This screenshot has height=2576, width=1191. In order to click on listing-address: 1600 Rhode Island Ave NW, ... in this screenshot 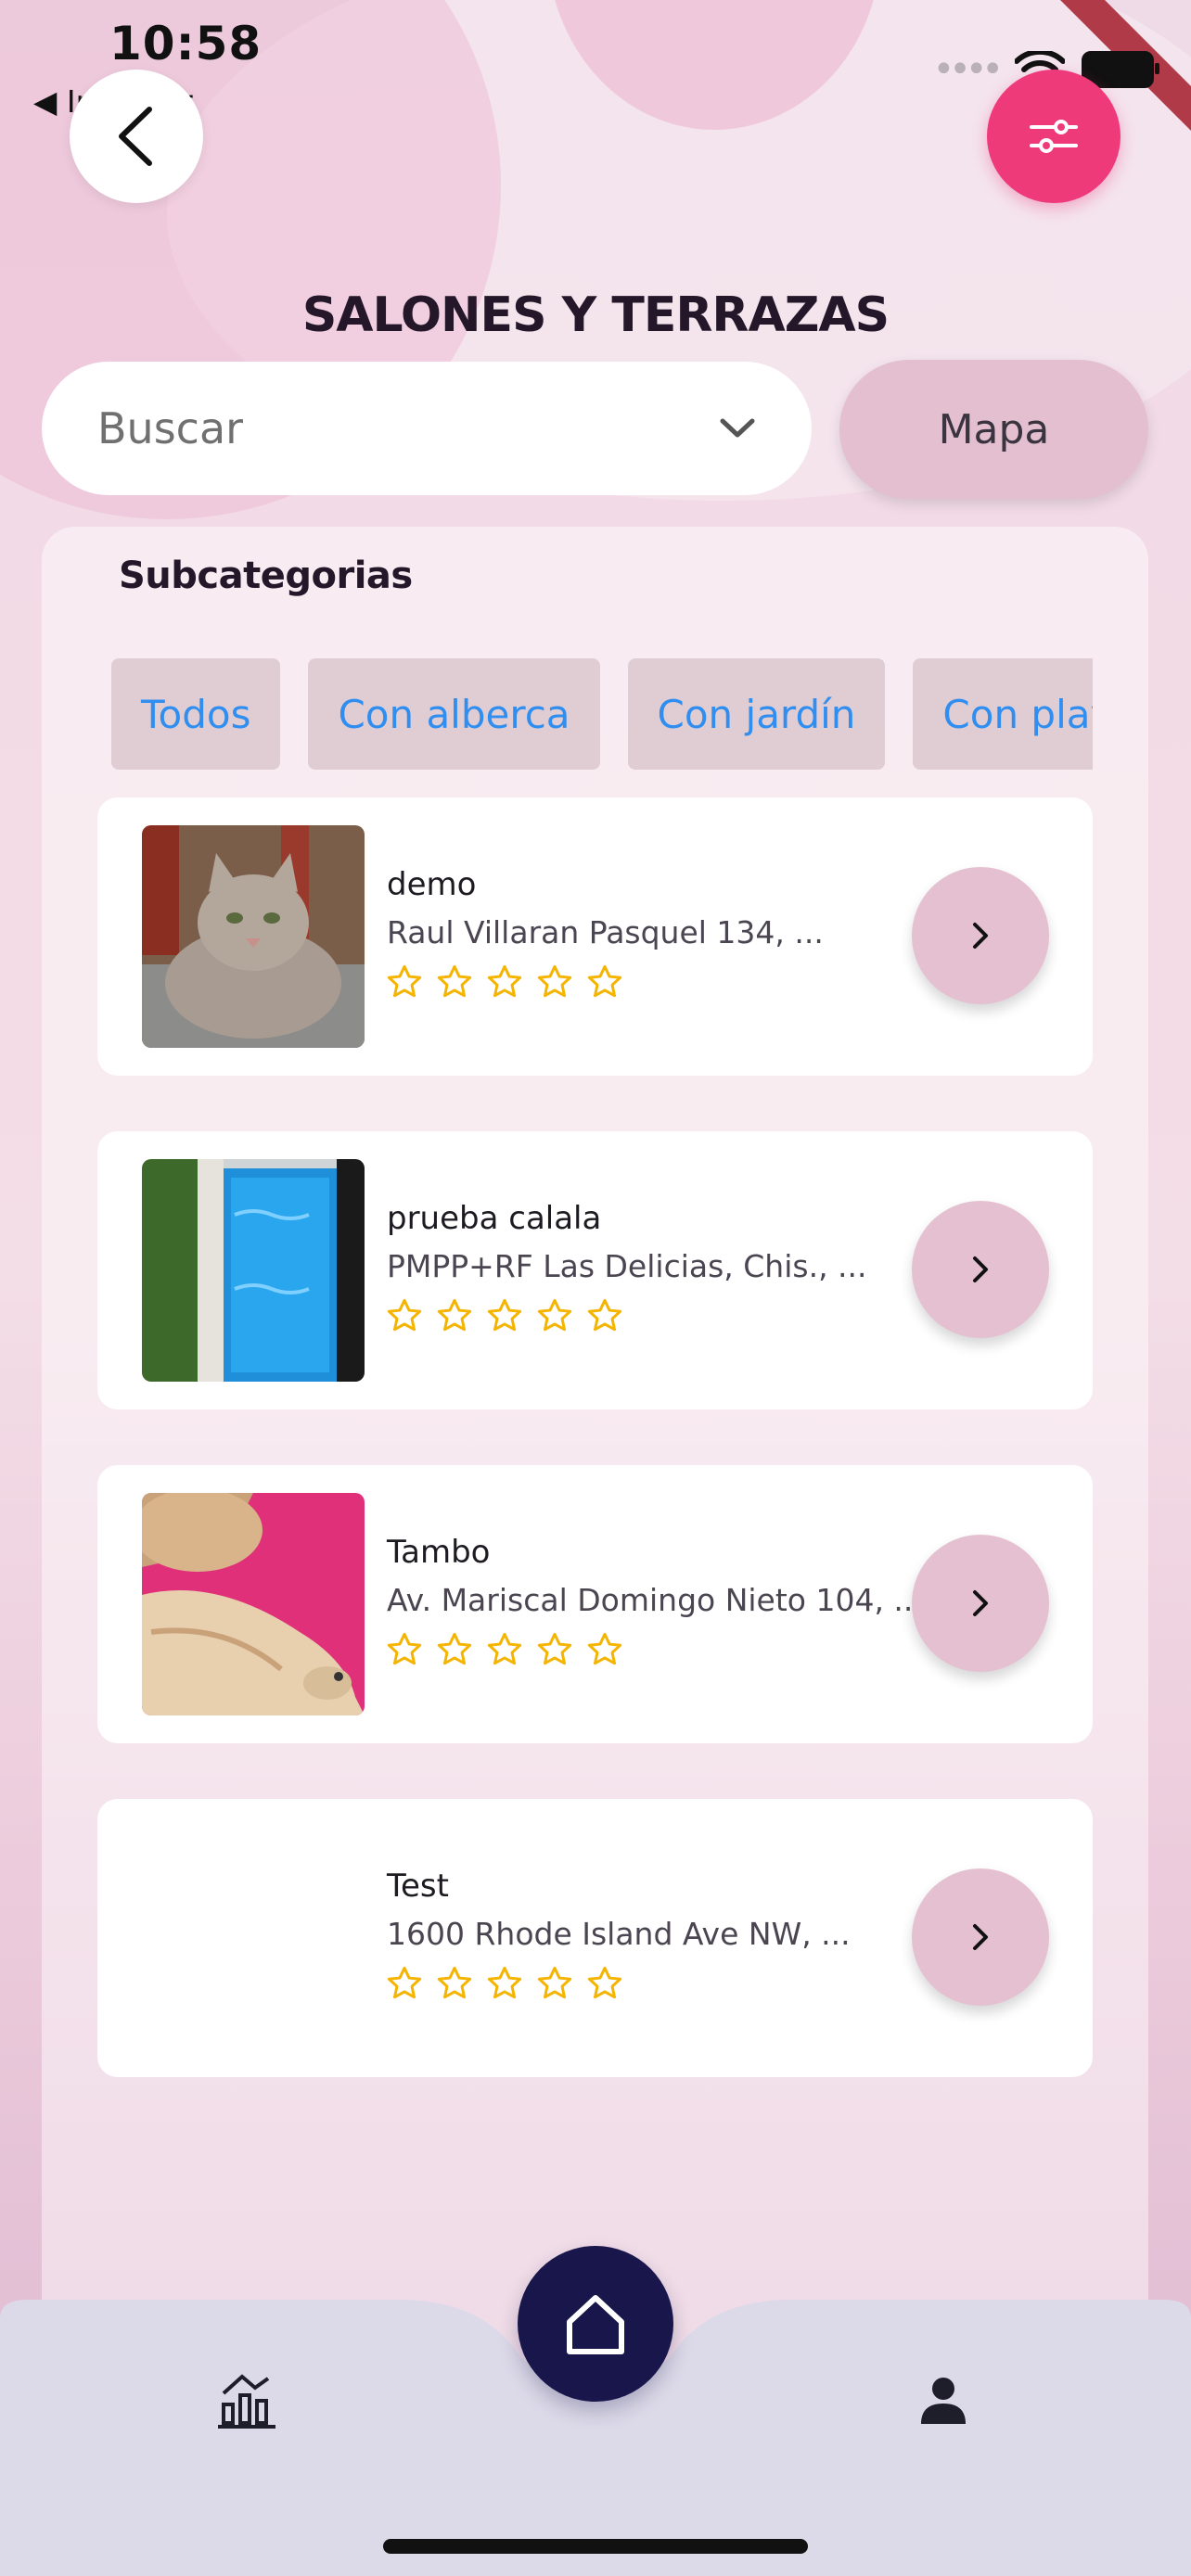, I will do `click(619, 1934)`.